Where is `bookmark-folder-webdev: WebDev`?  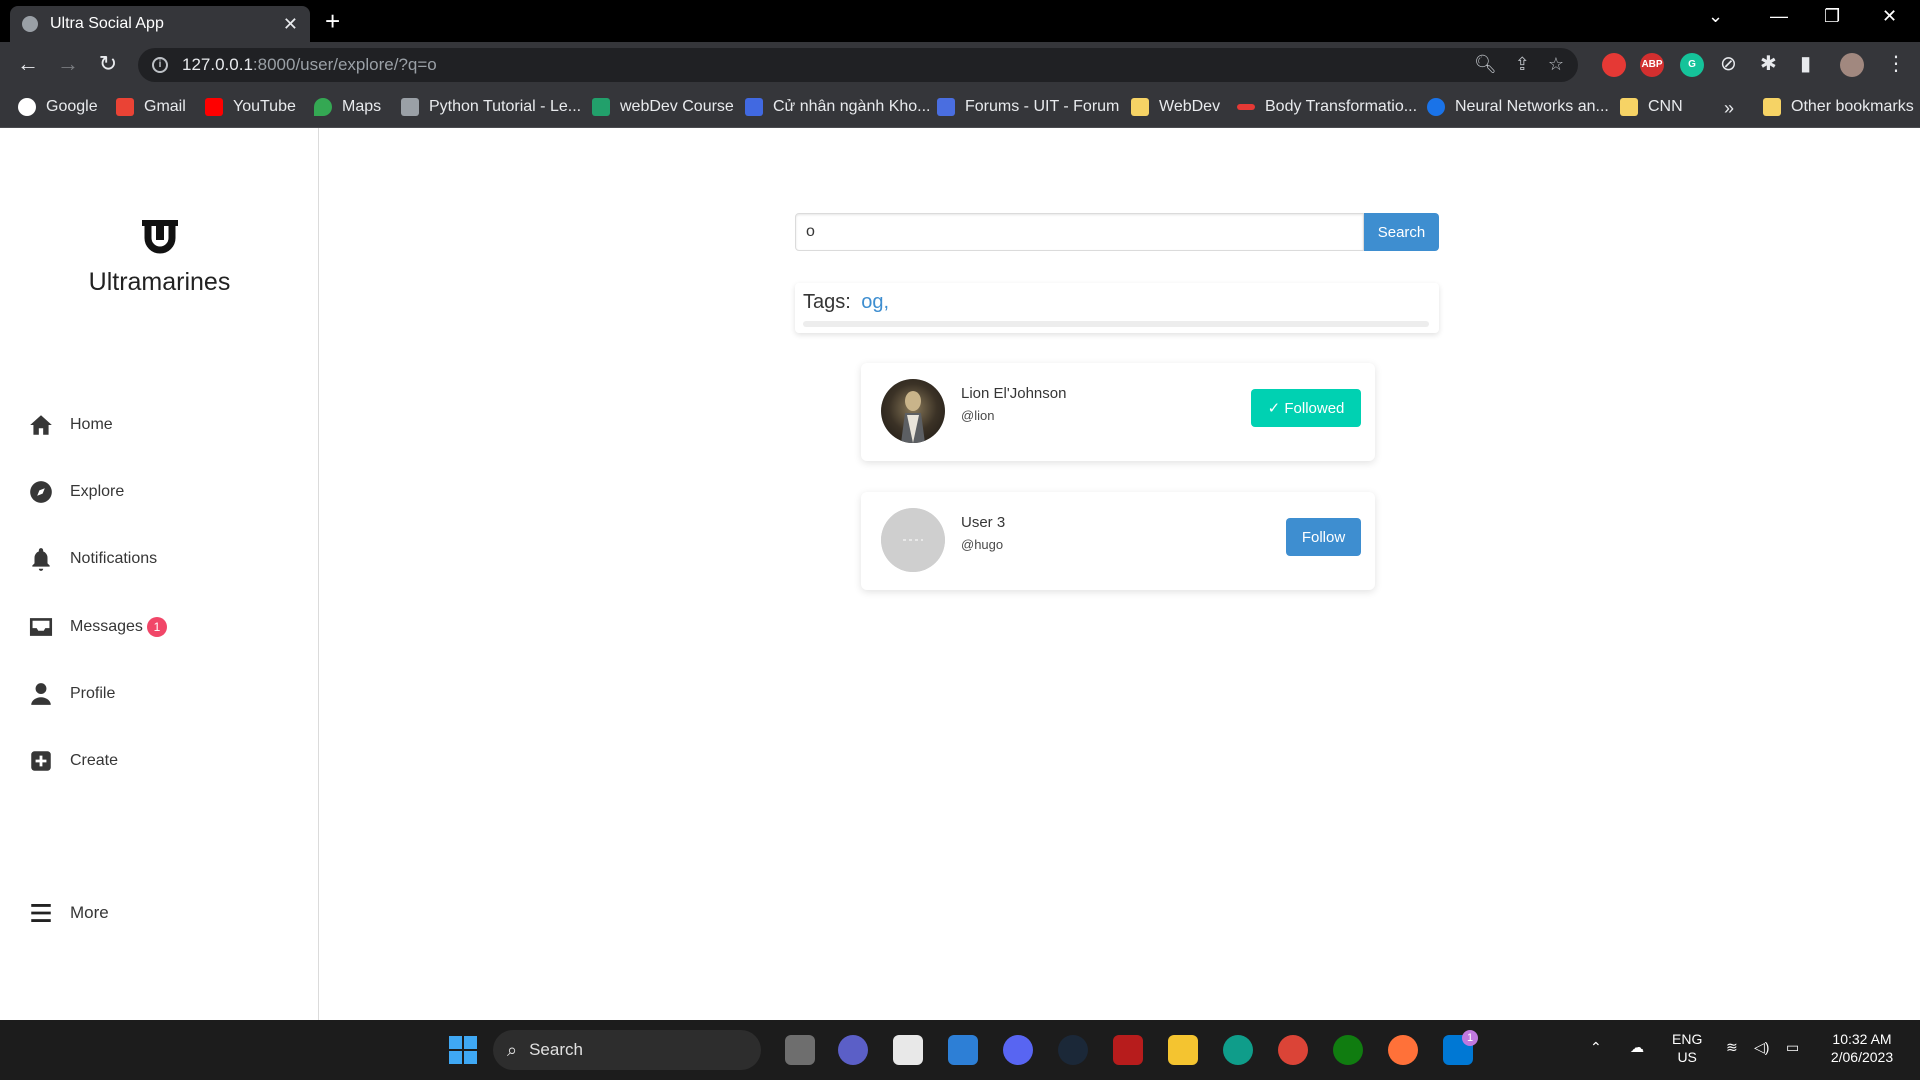
bookmark-folder-webdev: WebDev is located at coordinates (1175, 107).